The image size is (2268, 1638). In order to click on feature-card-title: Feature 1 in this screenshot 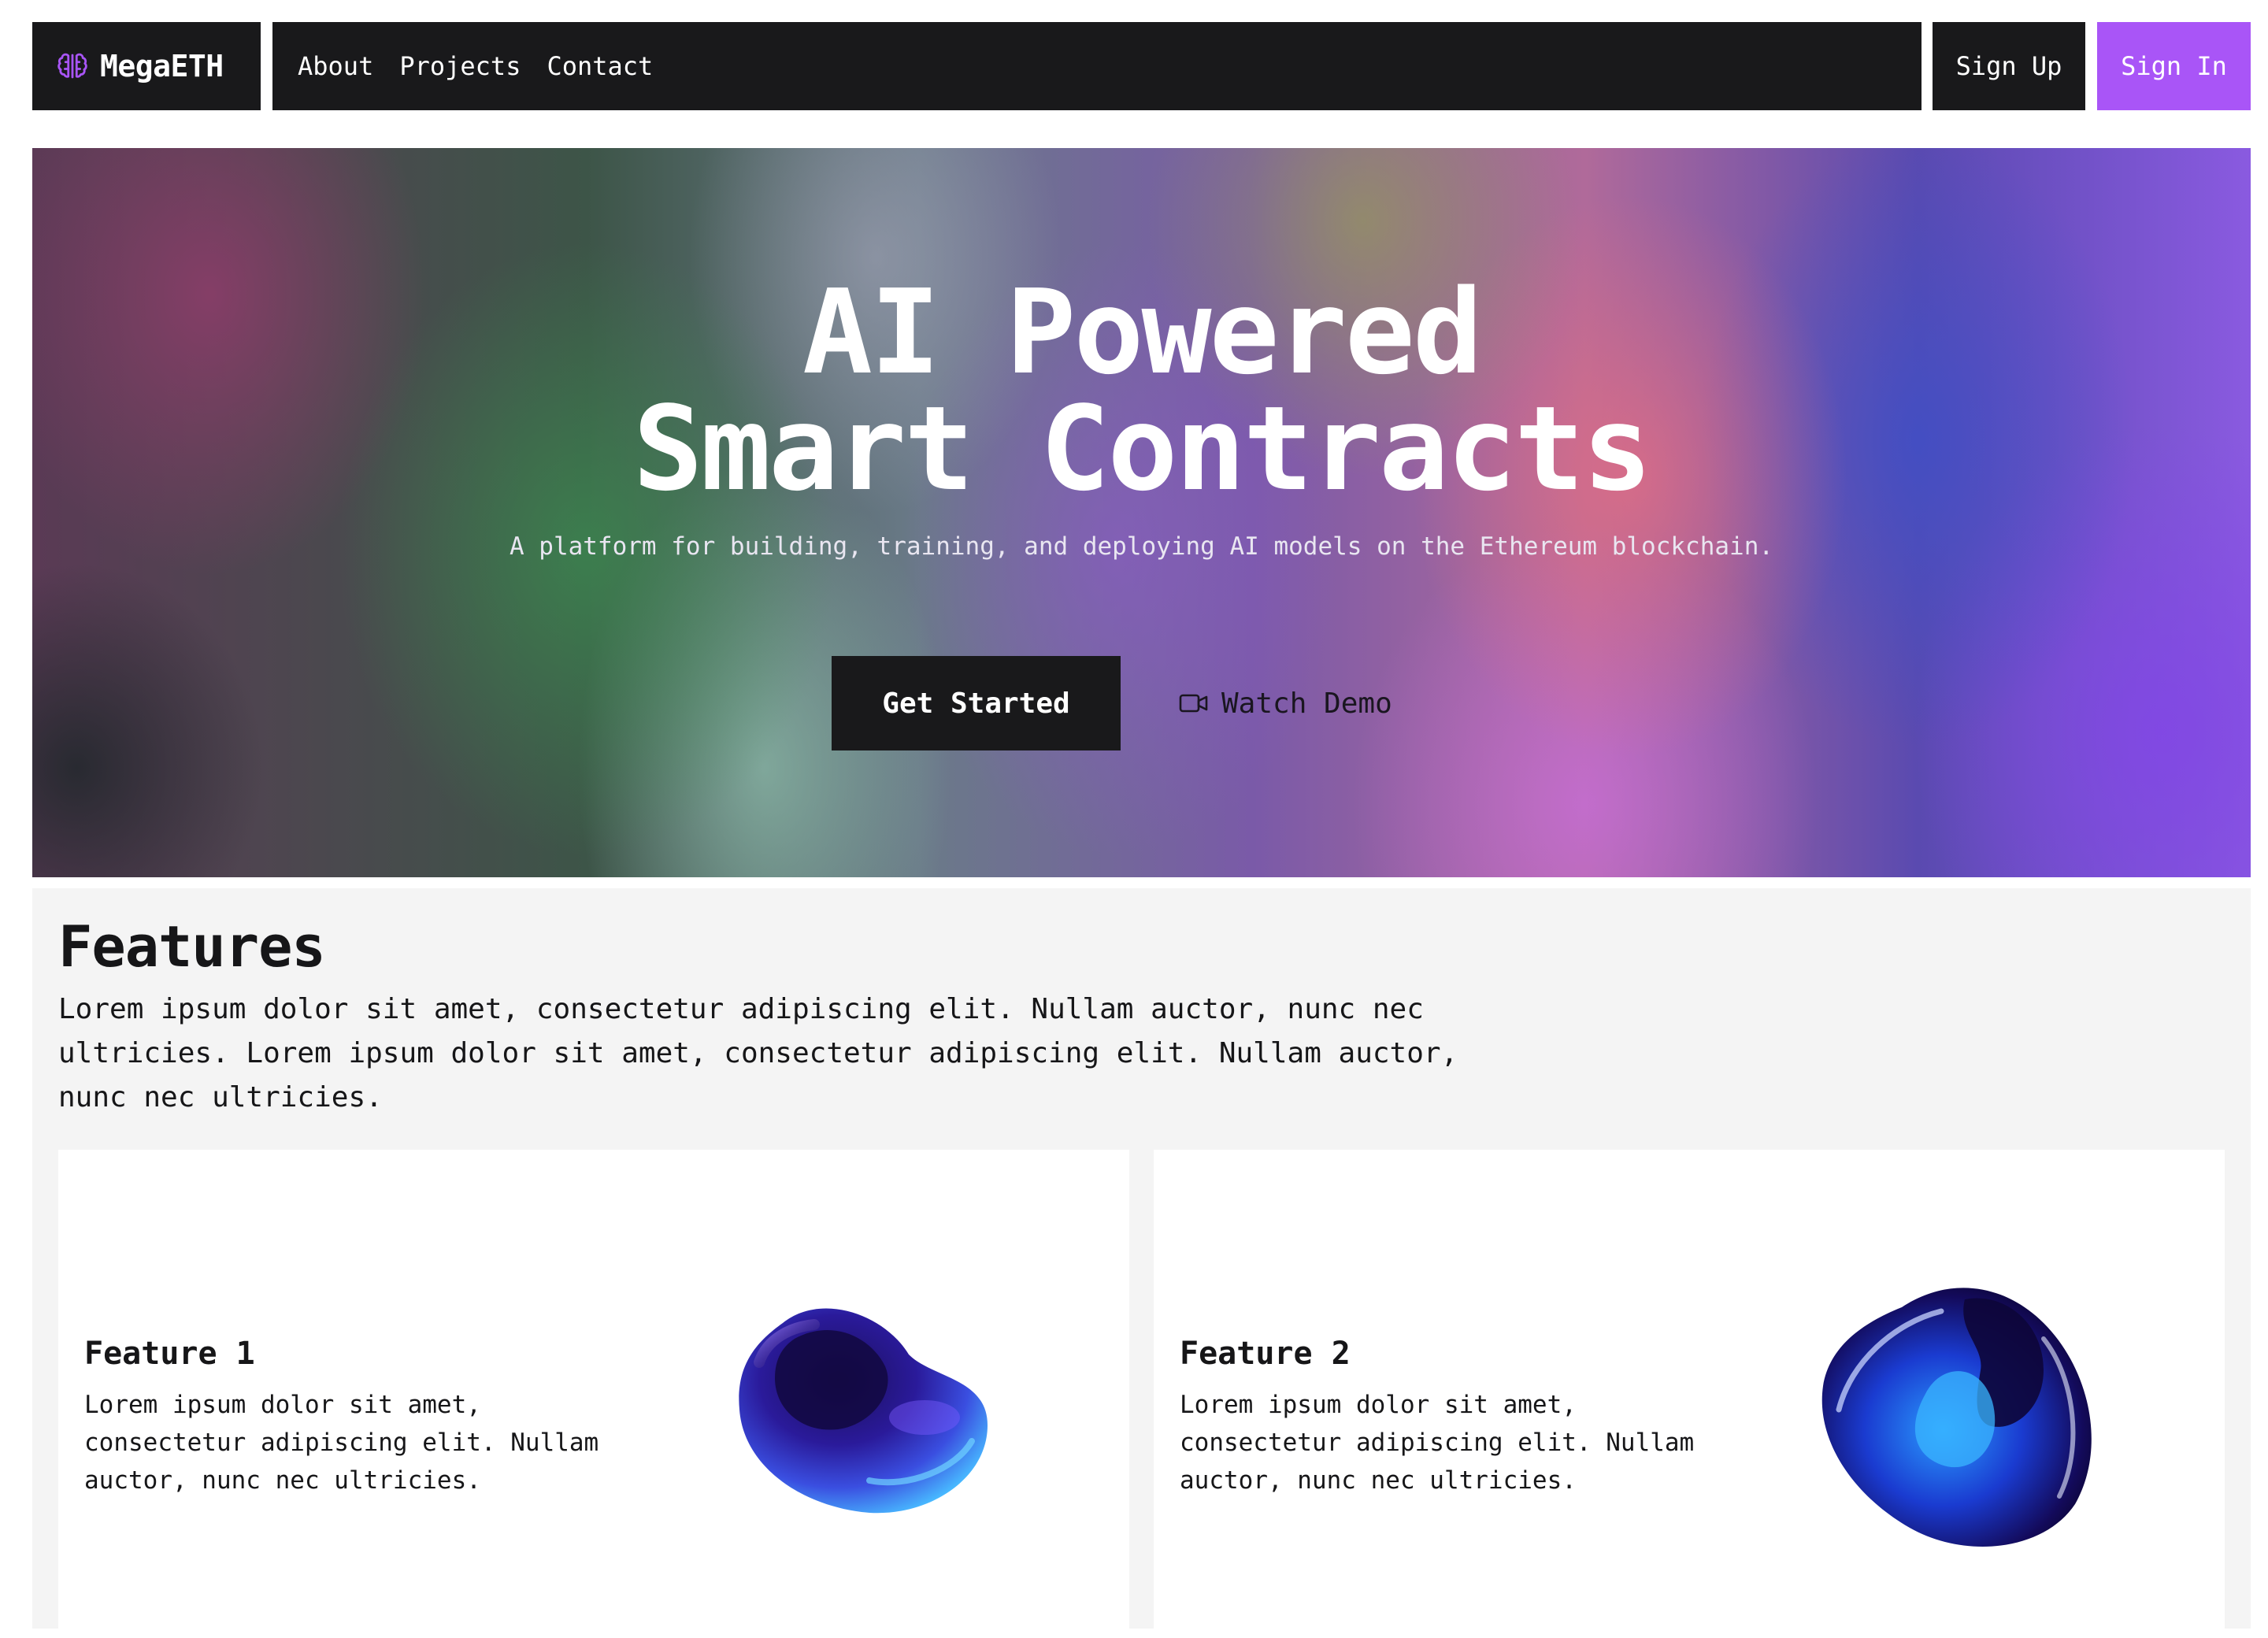, I will do `click(169, 1354)`.